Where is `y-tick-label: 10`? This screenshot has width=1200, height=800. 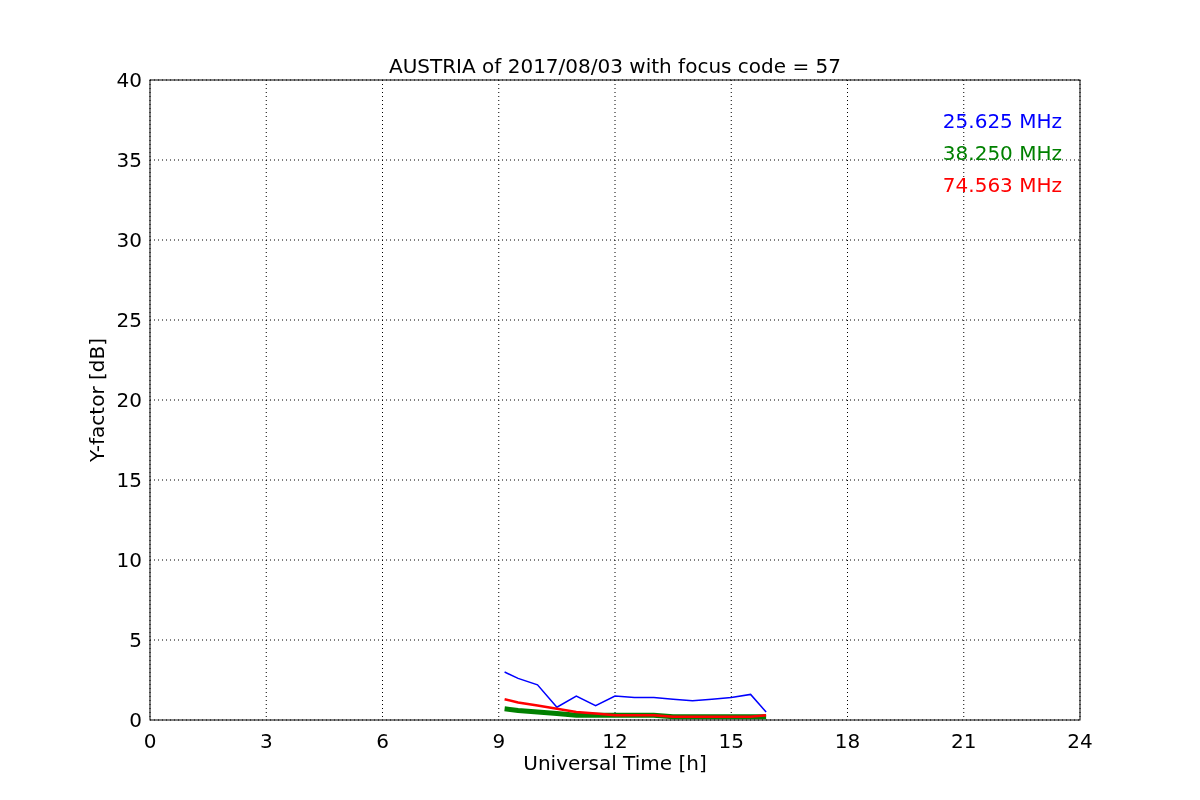
y-tick-label: 10 is located at coordinates (129, 560).